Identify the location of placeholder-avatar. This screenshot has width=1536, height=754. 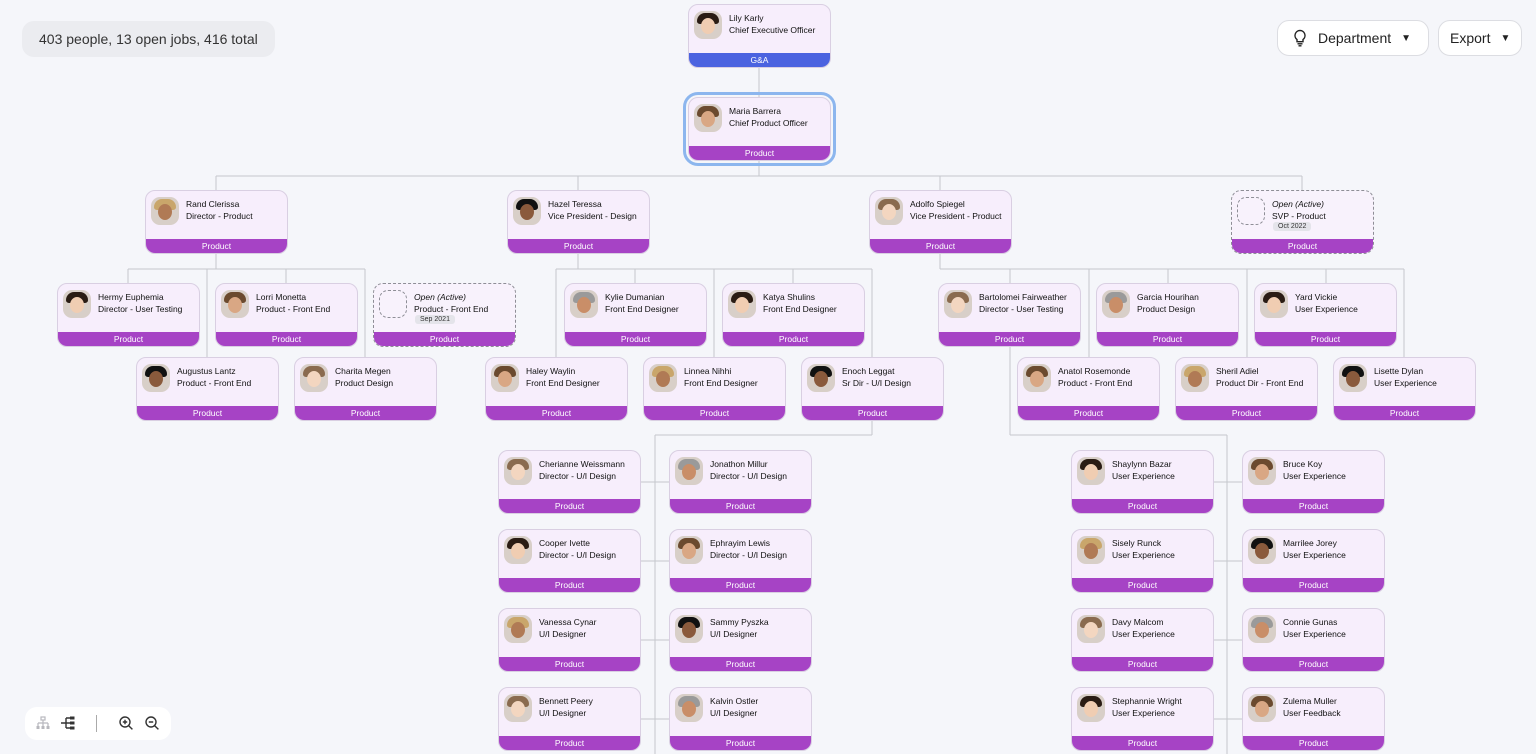
(393, 304).